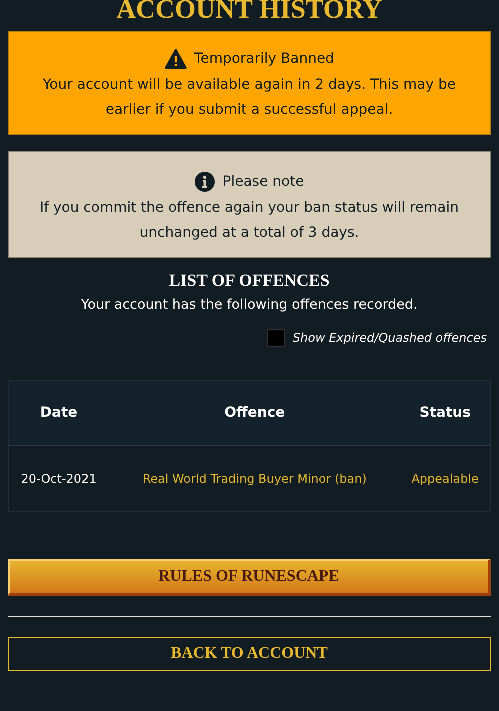 The height and width of the screenshot is (711, 499). What do you see at coordinates (255, 479) in the screenshot?
I see `table-cell: Real World Trading Buyer Minor (ban)` at bounding box center [255, 479].